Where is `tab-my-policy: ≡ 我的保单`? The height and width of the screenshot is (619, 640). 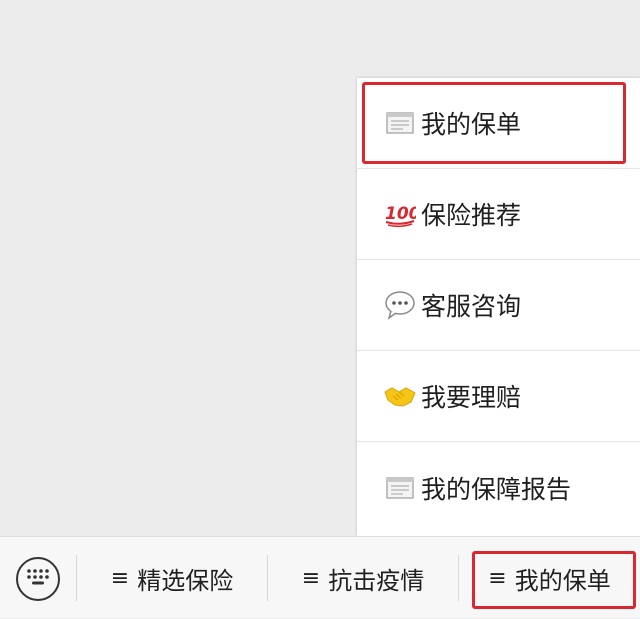 tab-my-policy: ≡ 我的保单 is located at coordinates (549, 578).